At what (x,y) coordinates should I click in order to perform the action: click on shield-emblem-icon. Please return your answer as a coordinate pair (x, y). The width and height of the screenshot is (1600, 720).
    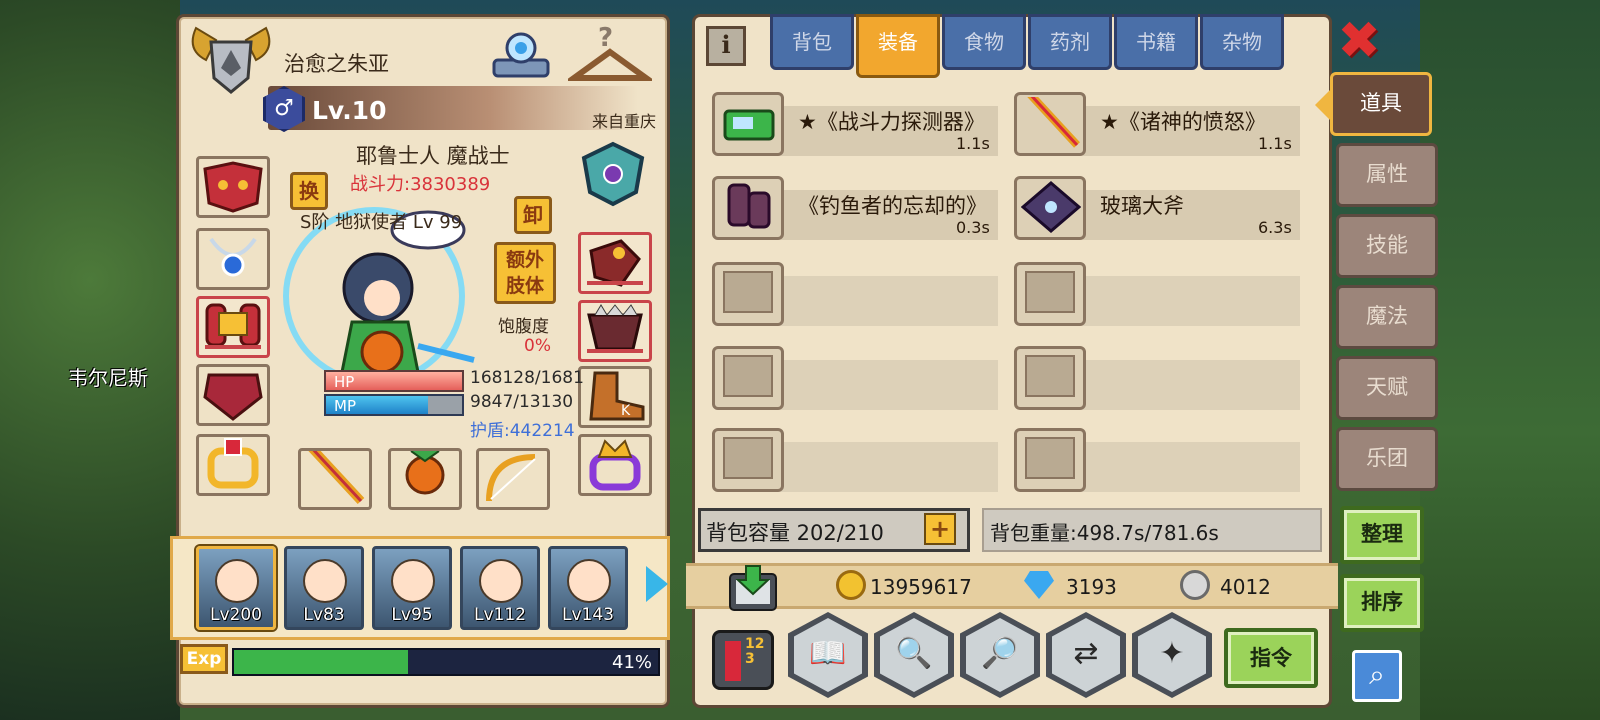
    Looking at the image, I should click on (613, 174).